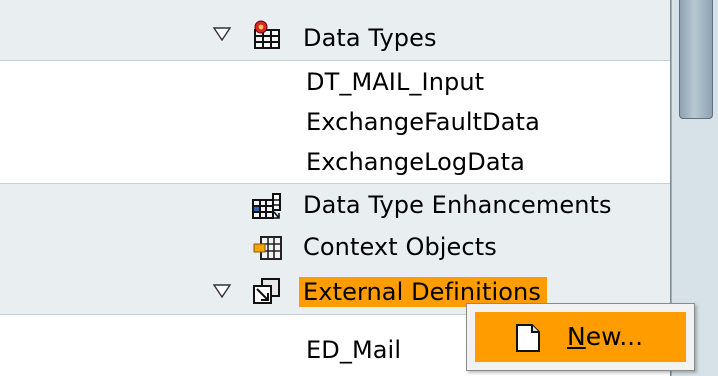 The image size is (718, 376). What do you see at coordinates (415, 162) in the screenshot?
I see `tree-node-label: ExchangeLogData` at bounding box center [415, 162].